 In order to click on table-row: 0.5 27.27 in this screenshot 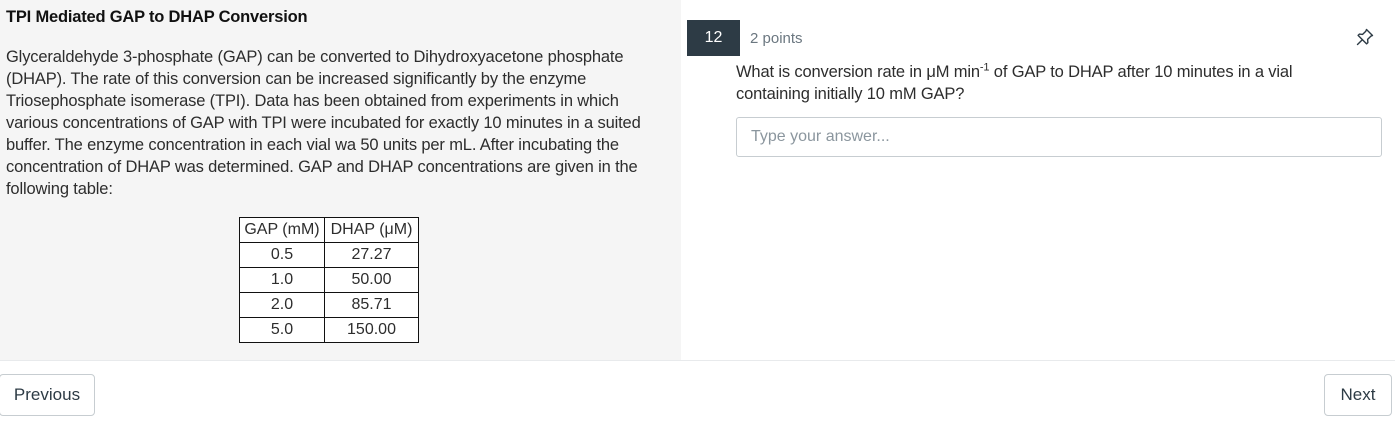, I will do `click(329, 255)`.